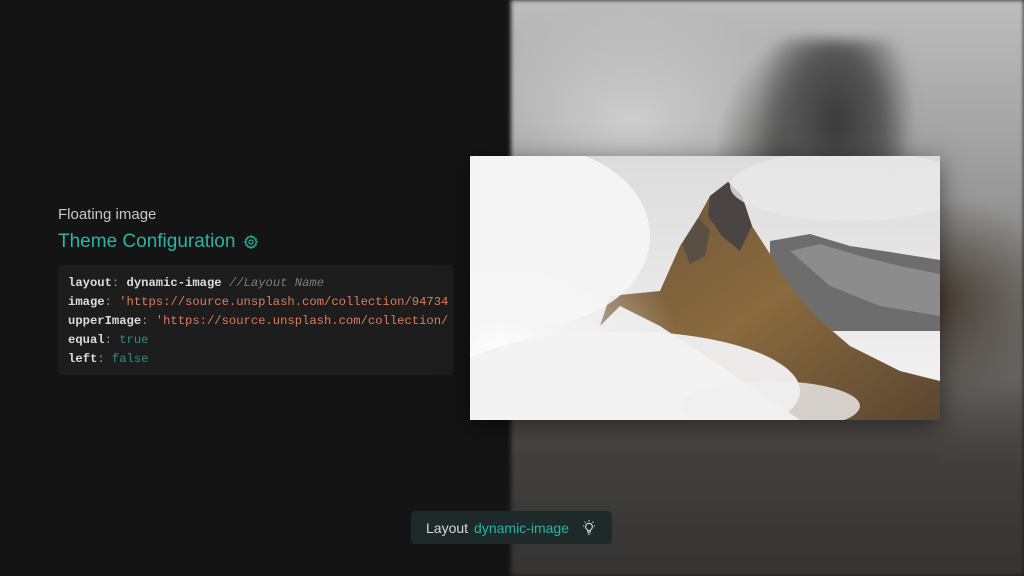  What do you see at coordinates (86, 302) in the screenshot?
I see `config-key: image` at bounding box center [86, 302].